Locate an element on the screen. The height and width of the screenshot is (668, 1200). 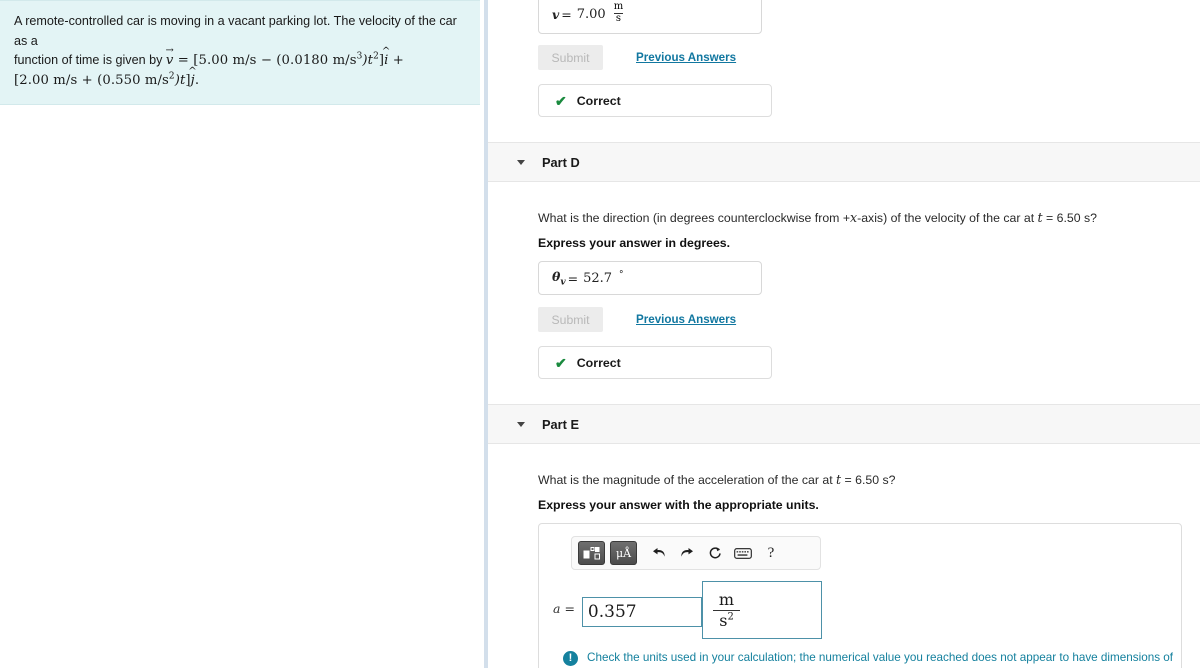
problem-formula-part-1: v = [5.00 m/s − (0.0180 m/s3)t2]i + is located at coordinates (285, 61).